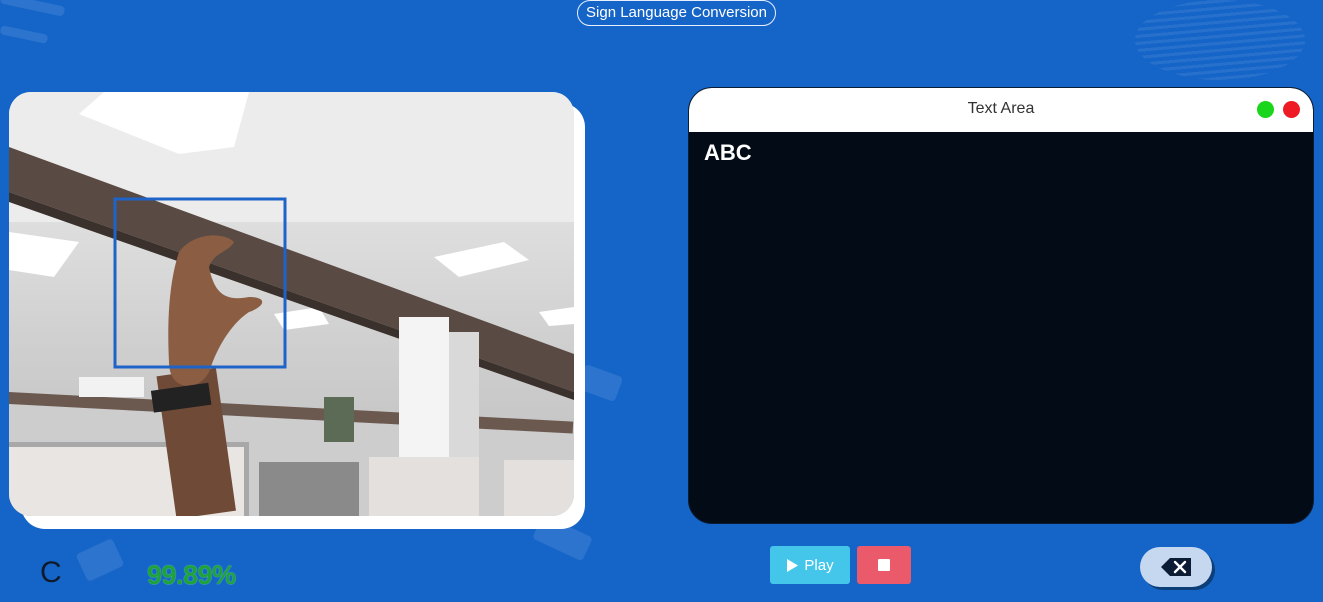 The height and width of the screenshot is (602, 1323). Describe the element at coordinates (728, 153) in the screenshot. I see `converted-text: ABC` at that location.